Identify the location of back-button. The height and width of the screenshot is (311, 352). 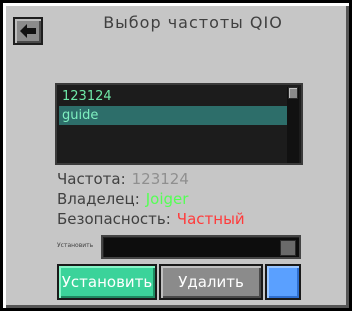
(28, 31).